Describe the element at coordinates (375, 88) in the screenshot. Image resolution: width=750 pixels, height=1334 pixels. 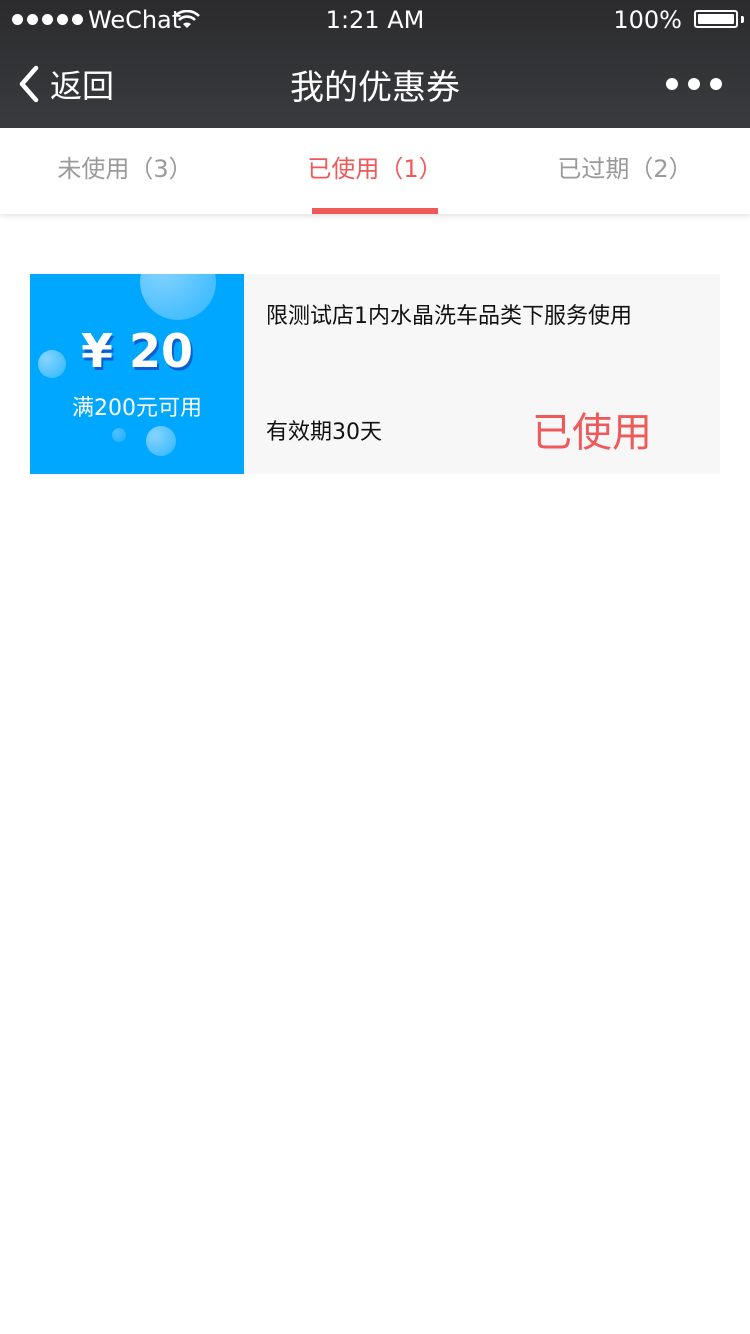
I see `page-title: 我的优惠券` at that location.